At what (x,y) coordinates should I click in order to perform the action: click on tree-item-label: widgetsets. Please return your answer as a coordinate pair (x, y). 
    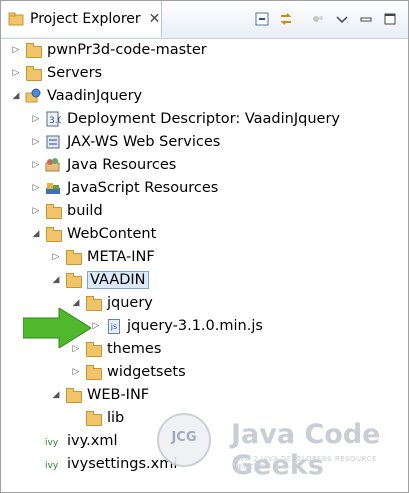
    Looking at the image, I should click on (146, 372).